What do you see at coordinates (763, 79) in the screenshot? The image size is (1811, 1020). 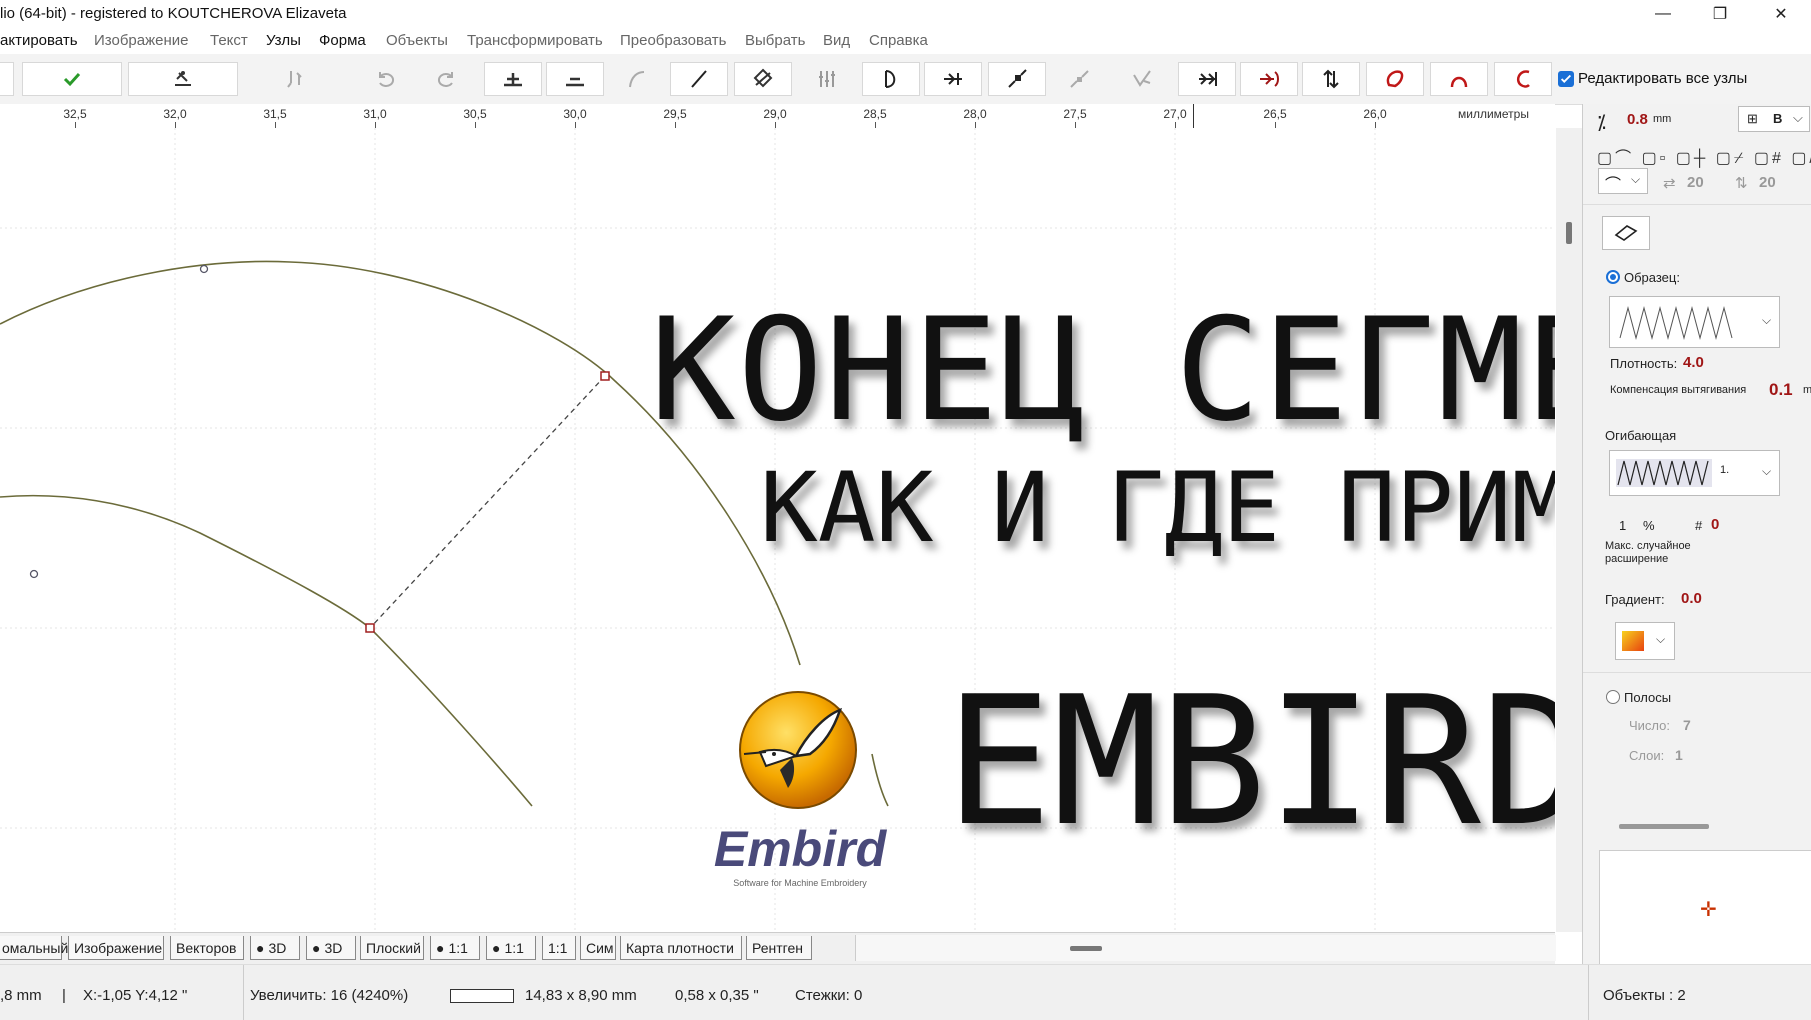 I see `break-node-button` at bounding box center [763, 79].